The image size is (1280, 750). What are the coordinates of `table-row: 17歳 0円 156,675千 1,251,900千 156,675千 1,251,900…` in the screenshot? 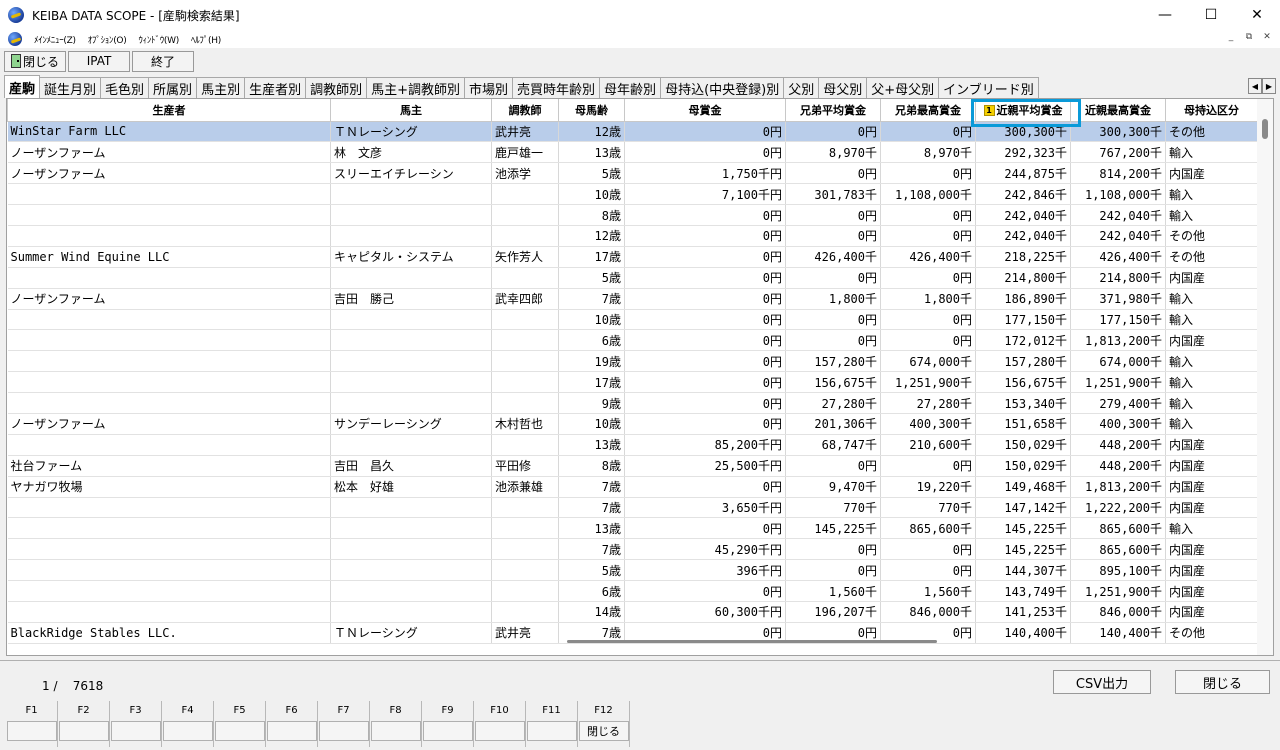 It's located at (632, 382).